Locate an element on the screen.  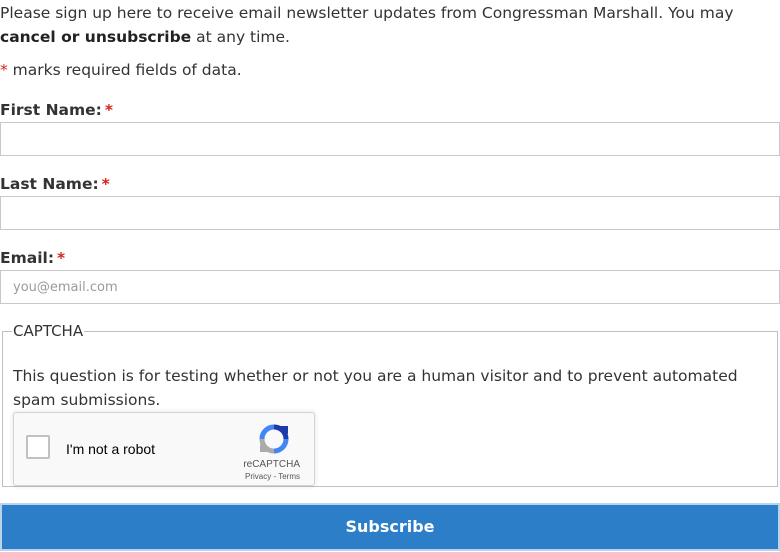
first-name-input is located at coordinates (390, 139).